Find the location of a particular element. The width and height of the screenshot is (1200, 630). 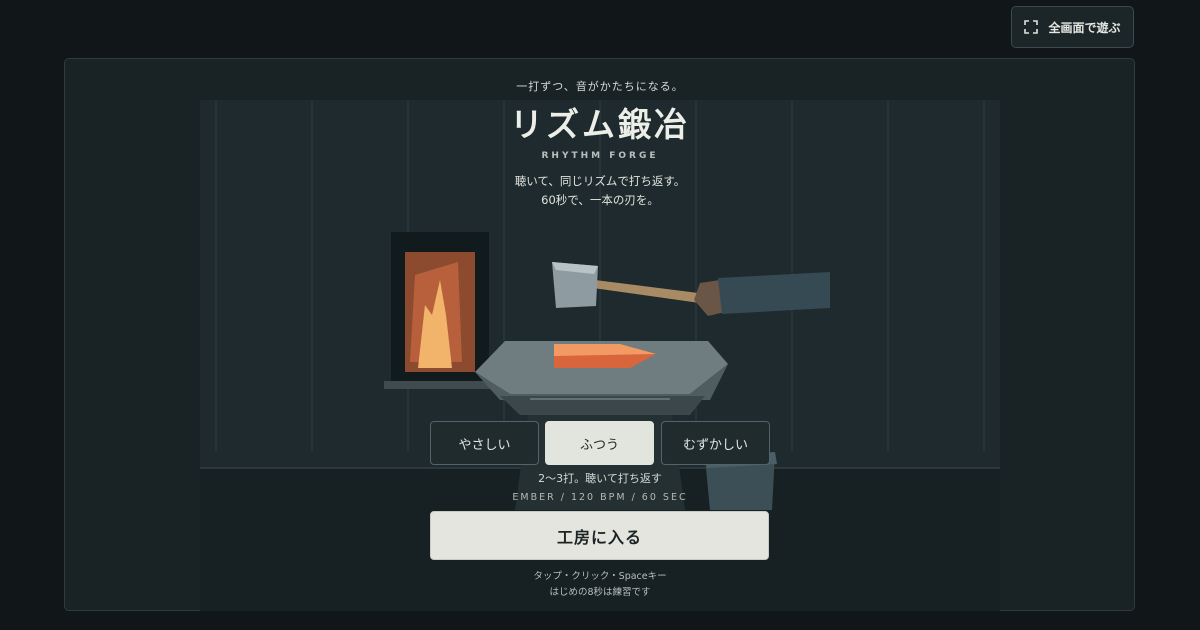

enter-workshop-button: 工房に入る is located at coordinates (599, 535).